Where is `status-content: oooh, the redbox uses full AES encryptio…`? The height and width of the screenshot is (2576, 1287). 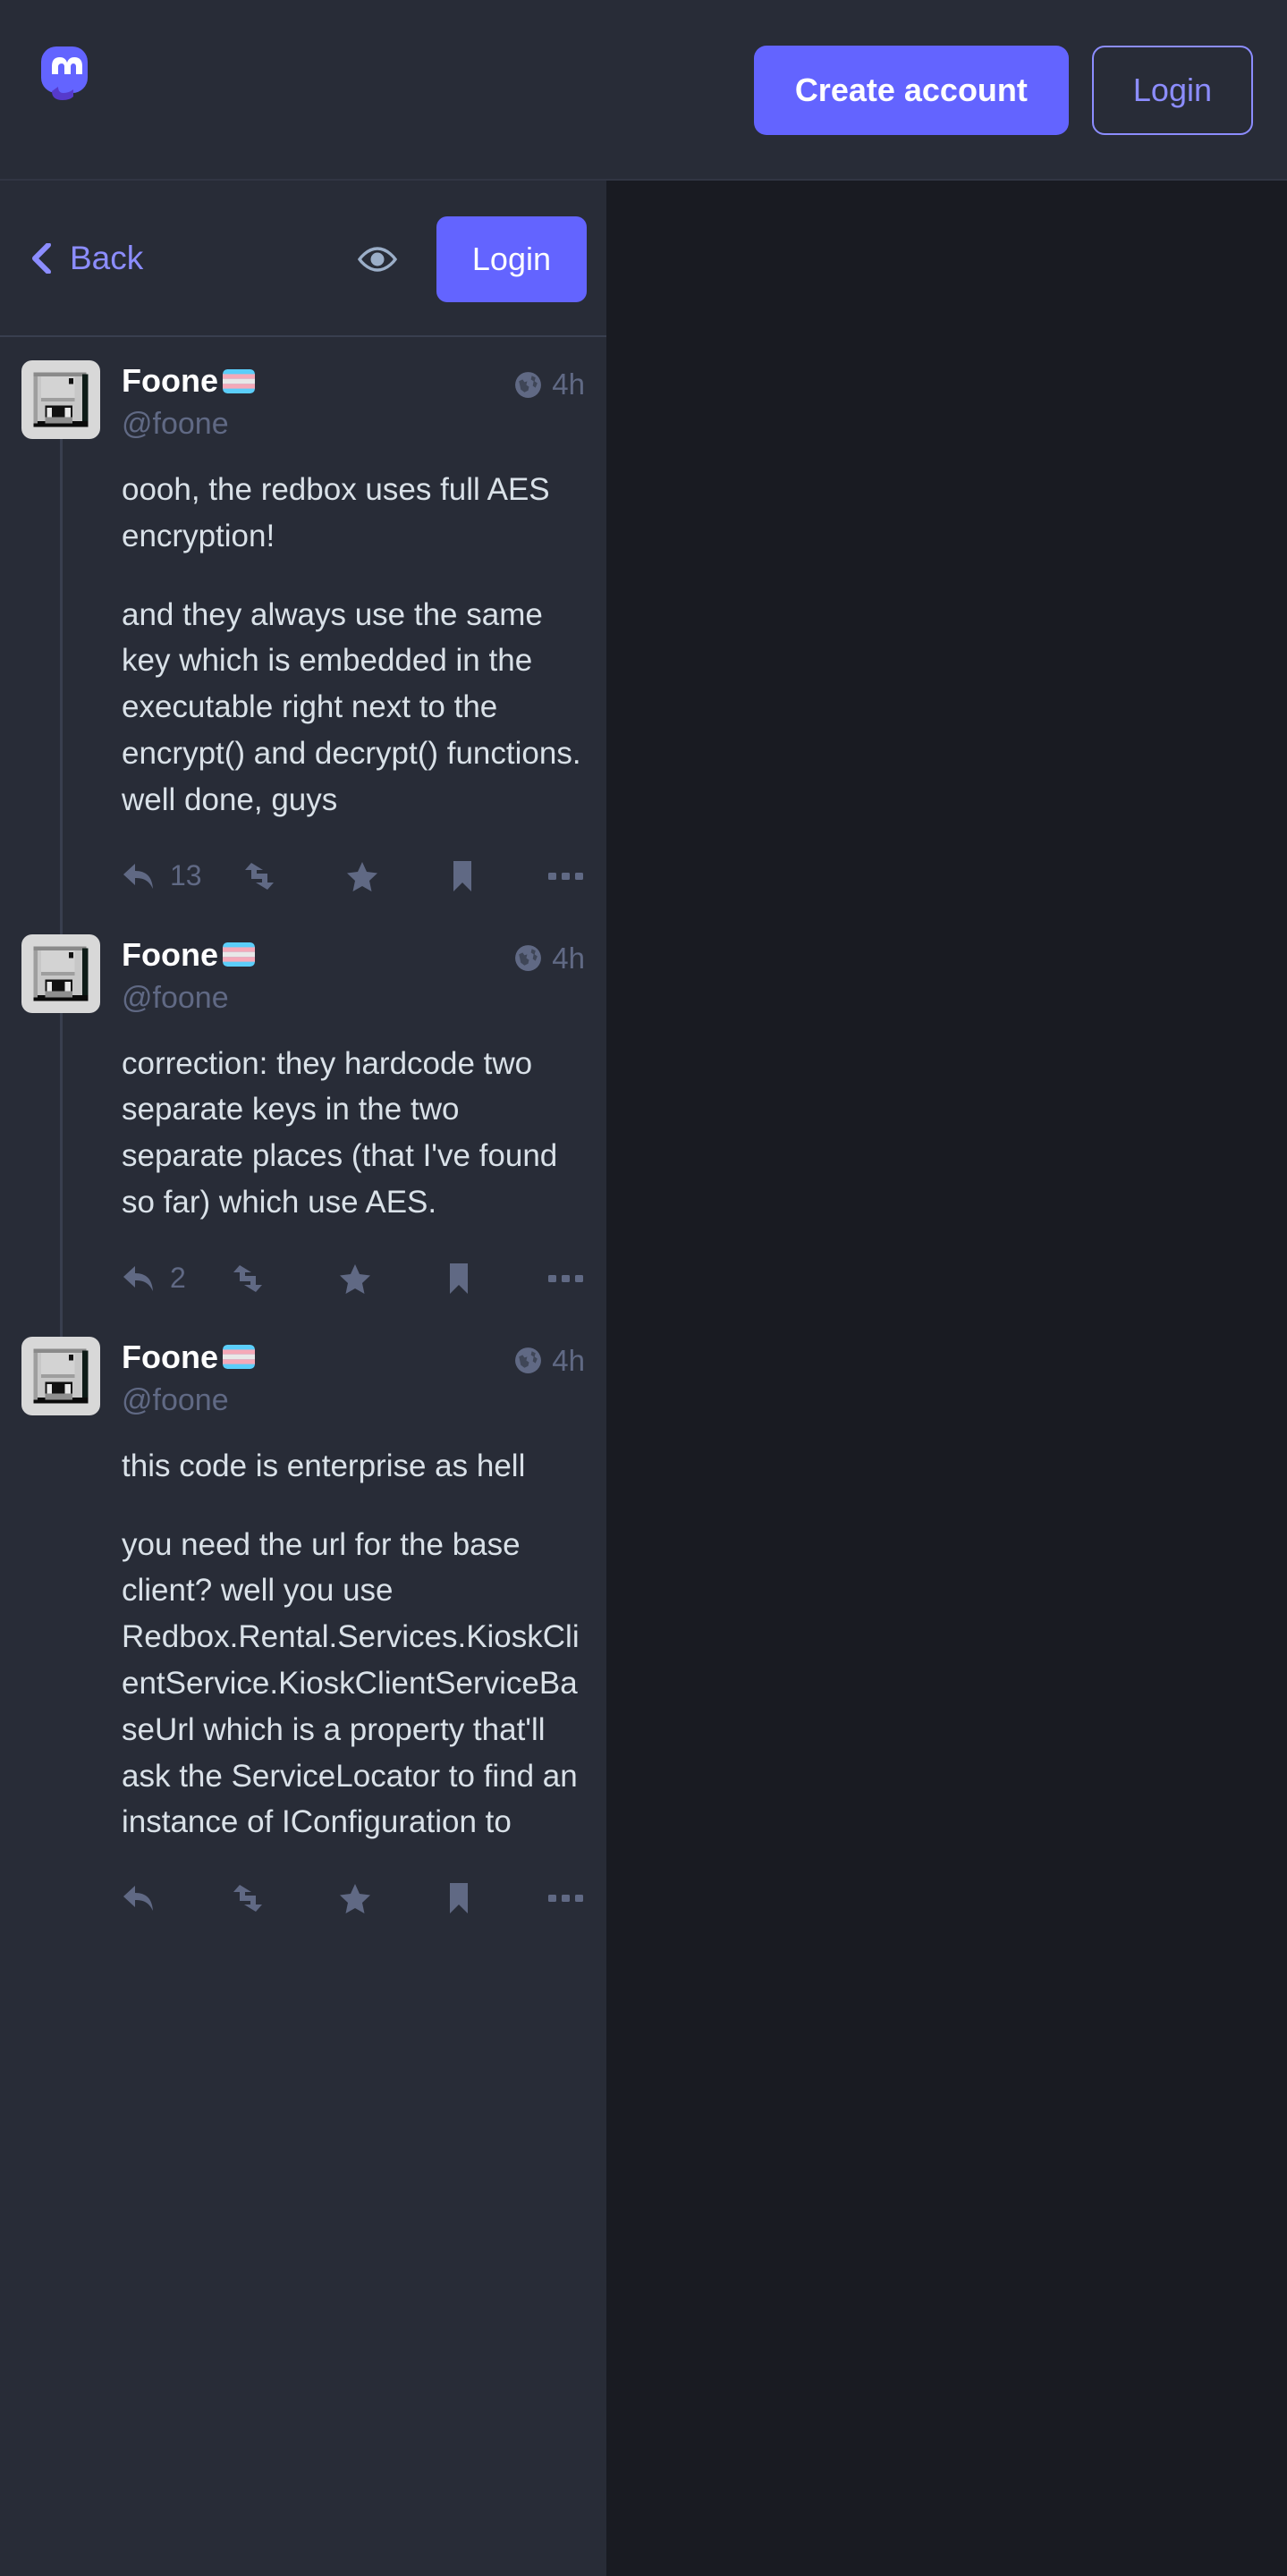
status-content: oooh, the redbox uses full AES encryptio… is located at coordinates (353, 645).